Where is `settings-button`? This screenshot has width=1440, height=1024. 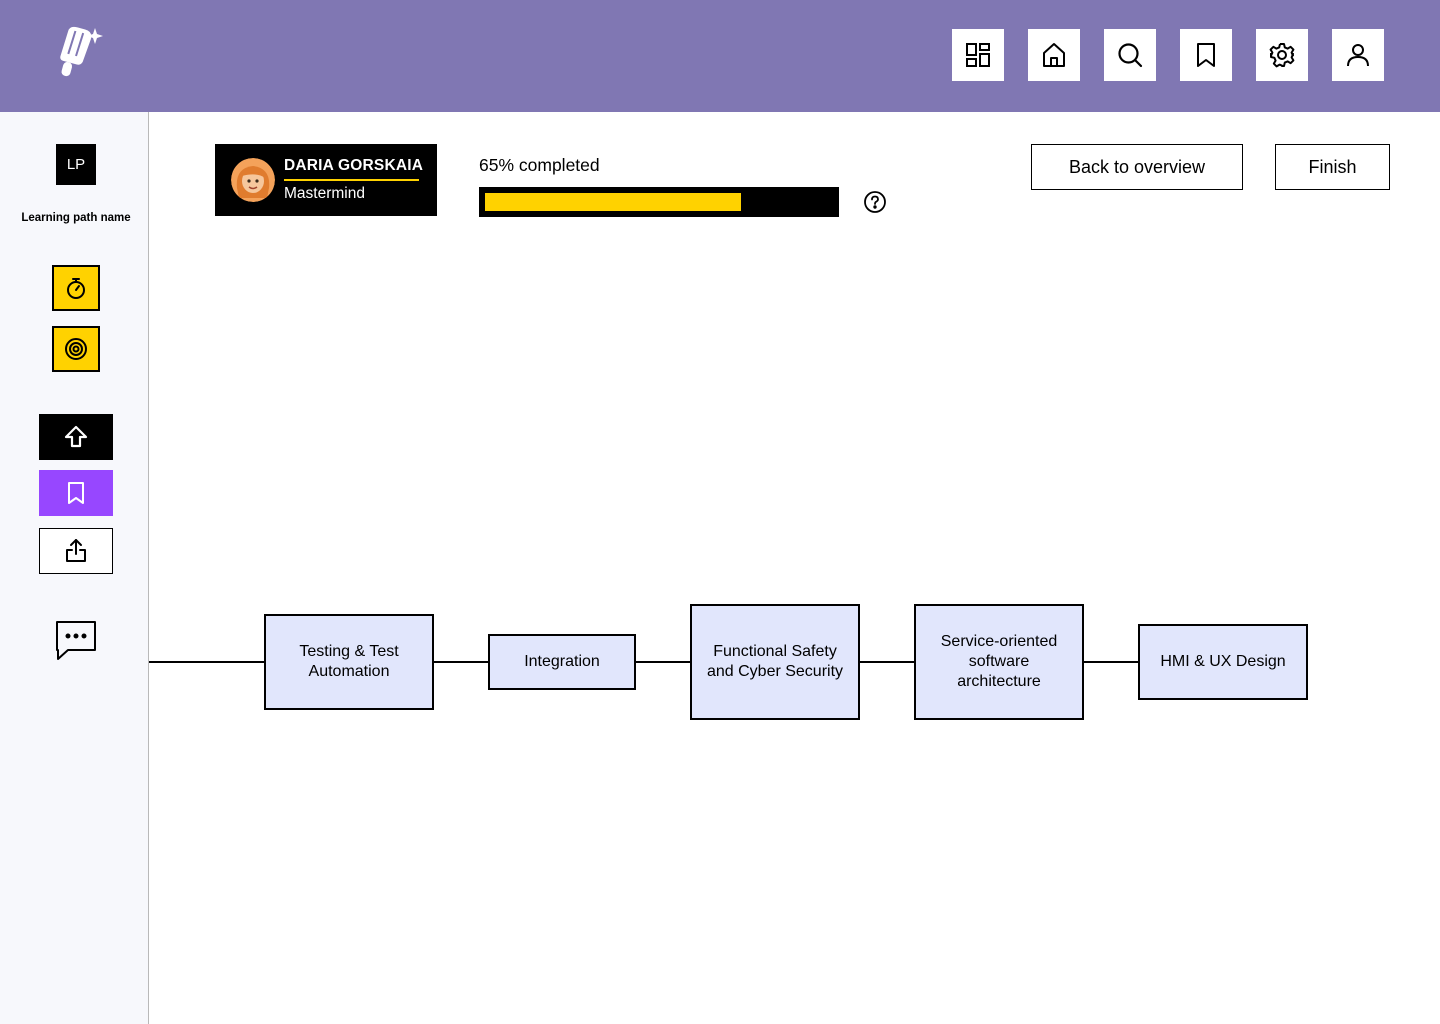 settings-button is located at coordinates (1282, 55).